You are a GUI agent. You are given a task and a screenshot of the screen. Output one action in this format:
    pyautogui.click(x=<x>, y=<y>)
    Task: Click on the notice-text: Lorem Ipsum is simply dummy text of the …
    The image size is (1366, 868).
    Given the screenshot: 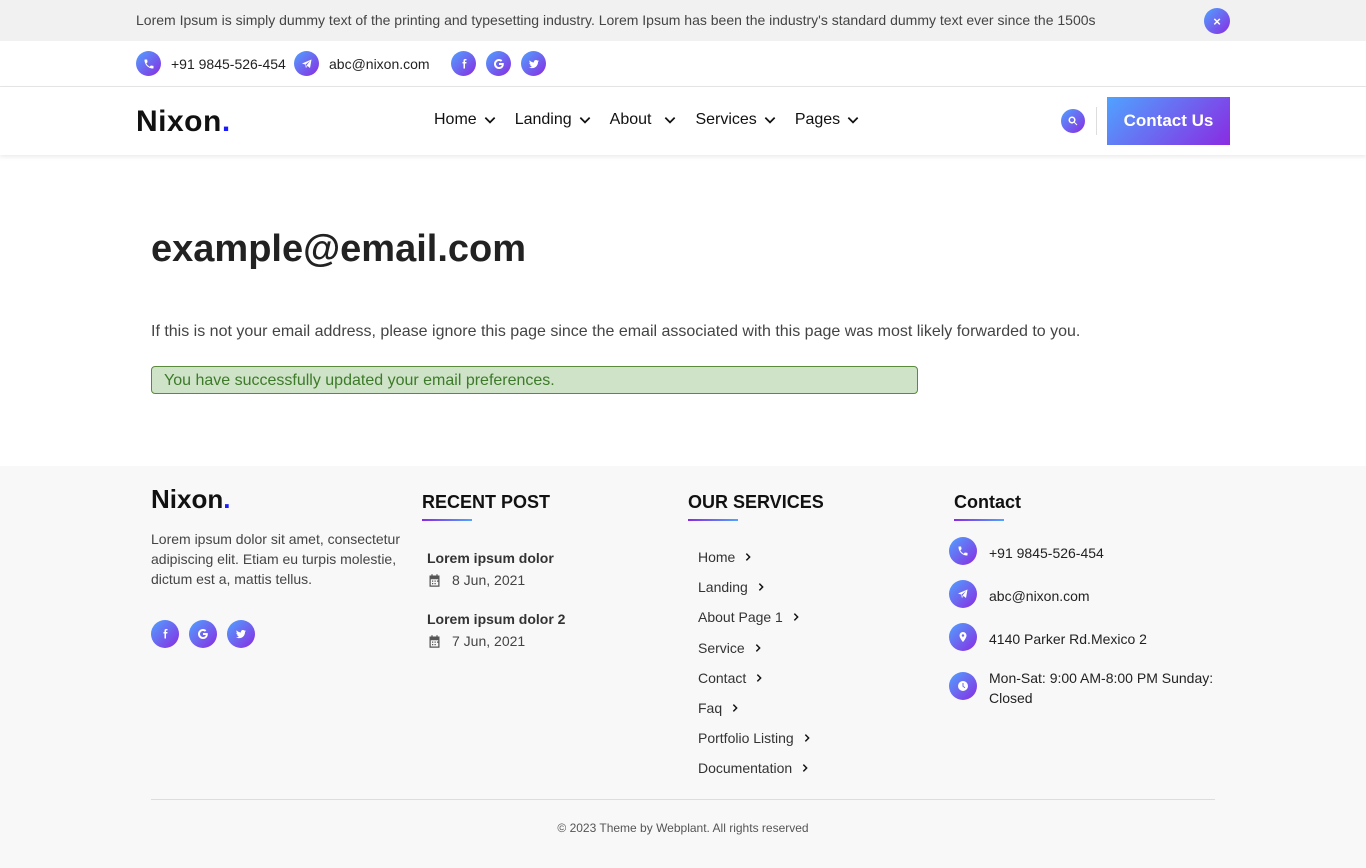 What is the action you would take?
    pyautogui.click(x=616, y=20)
    